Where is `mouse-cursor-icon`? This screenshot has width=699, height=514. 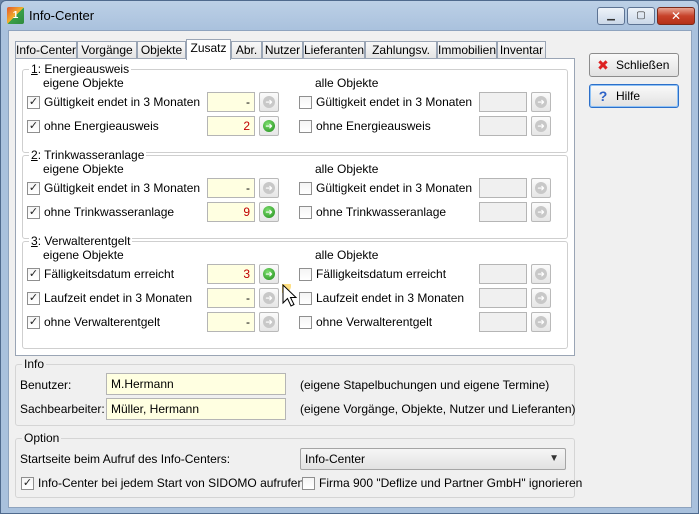
mouse-cursor-icon is located at coordinates (290, 295).